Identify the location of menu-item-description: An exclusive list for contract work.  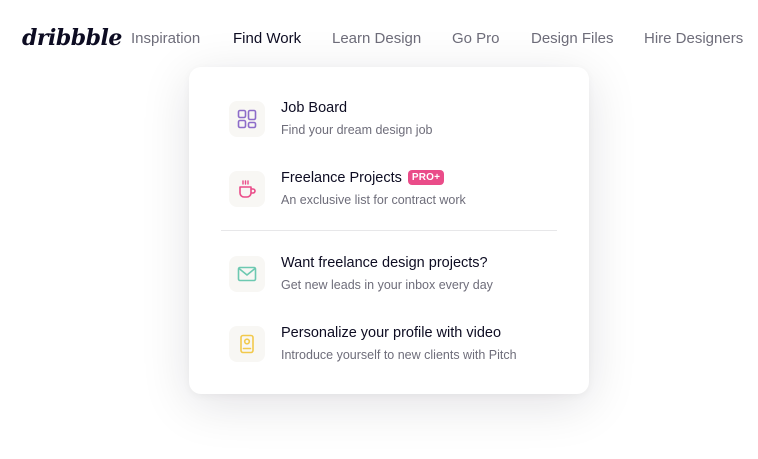
(373, 200).